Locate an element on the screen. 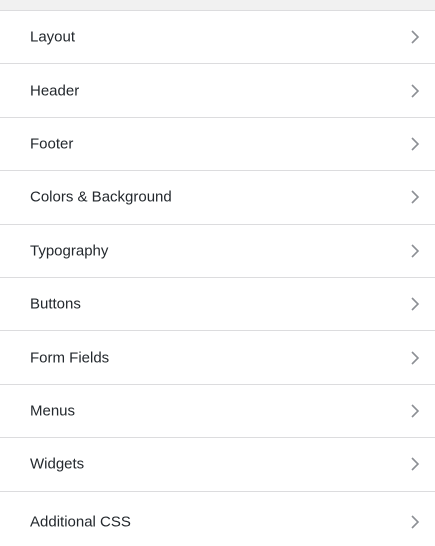 The width and height of the screenshot is (435, 546). section-label-typography: Typography is located at coordinates (69, 251).